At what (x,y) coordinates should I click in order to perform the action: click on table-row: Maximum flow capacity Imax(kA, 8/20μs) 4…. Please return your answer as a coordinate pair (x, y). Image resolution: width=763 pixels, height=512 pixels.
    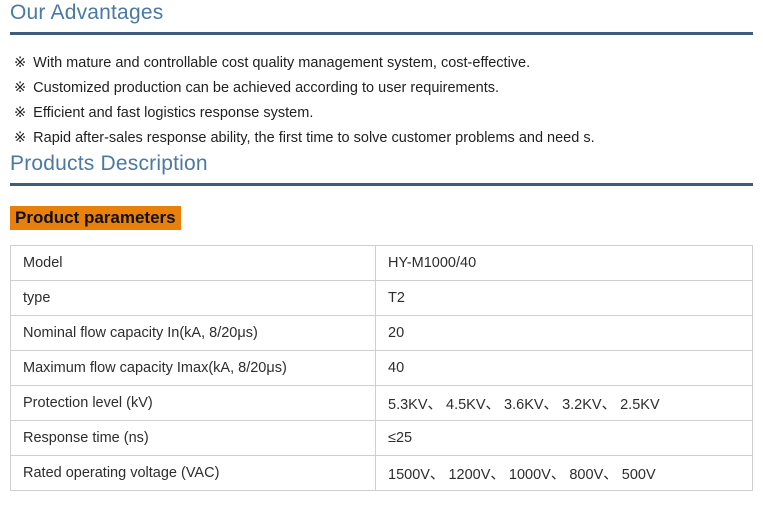
    Looking at the image, I should click on (381, 368).